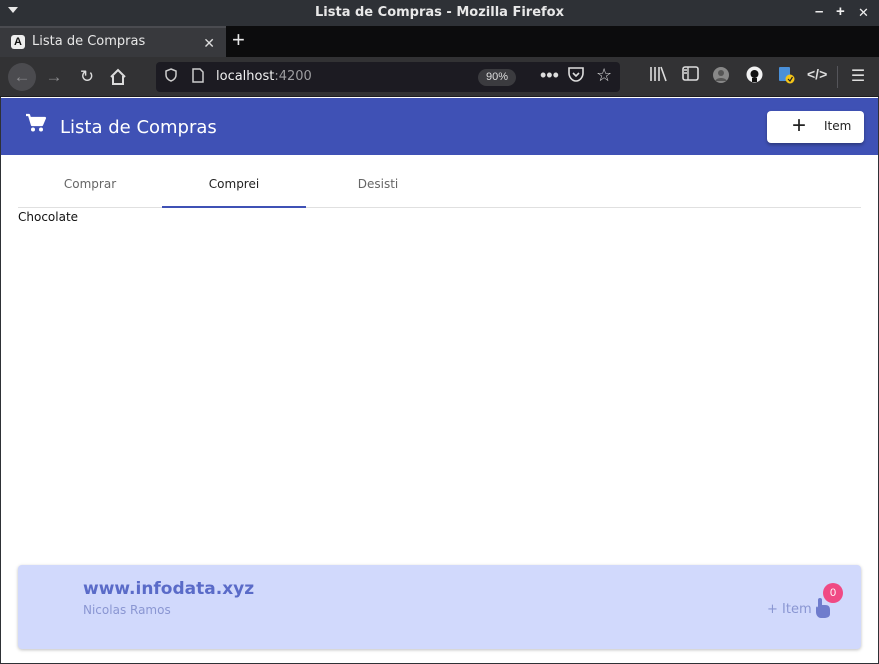  Describe the element at coordinates (858, 76) in the screenshot. I see `hamburger-menu-icon: ☰` at that location.